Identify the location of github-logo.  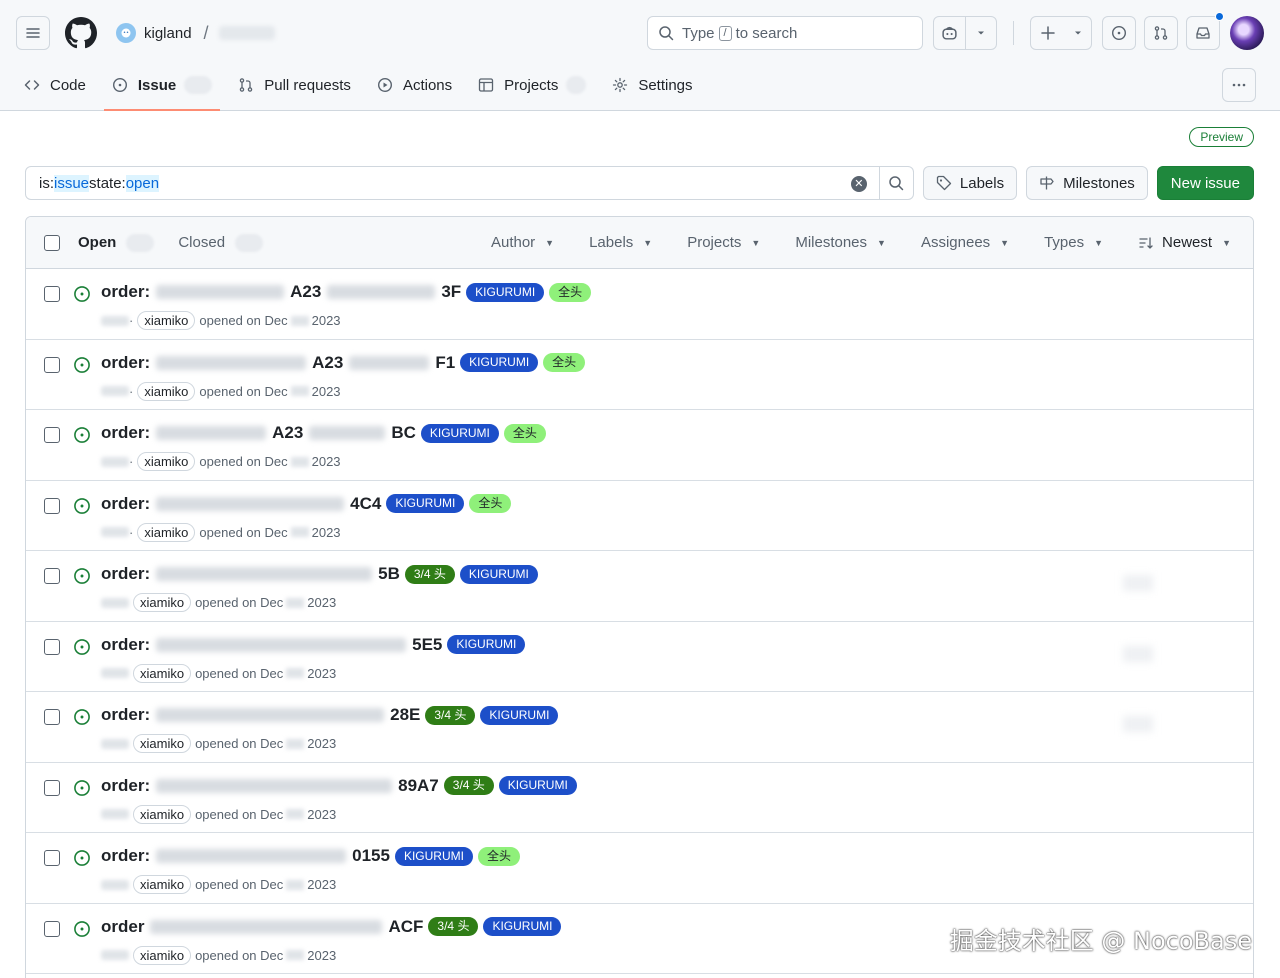
(81, 33).